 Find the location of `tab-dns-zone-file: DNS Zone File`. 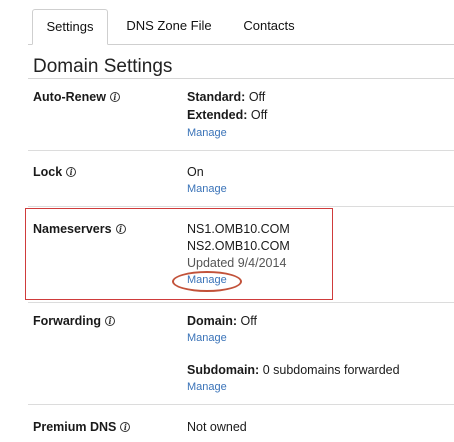

tab-dns-zone-file: DNS Zone File is located at coordinates (169, 27).